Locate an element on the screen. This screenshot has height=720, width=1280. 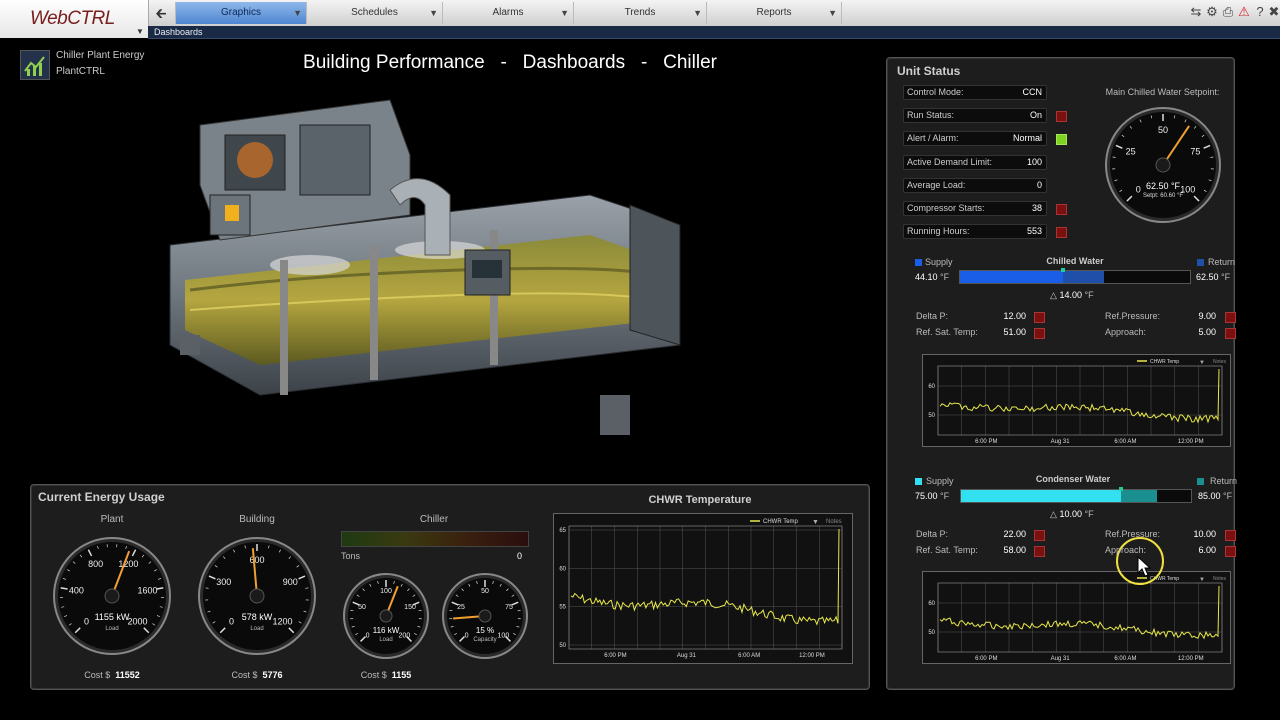
trend-y-tick: 50 is located at coordinates (931, 633).